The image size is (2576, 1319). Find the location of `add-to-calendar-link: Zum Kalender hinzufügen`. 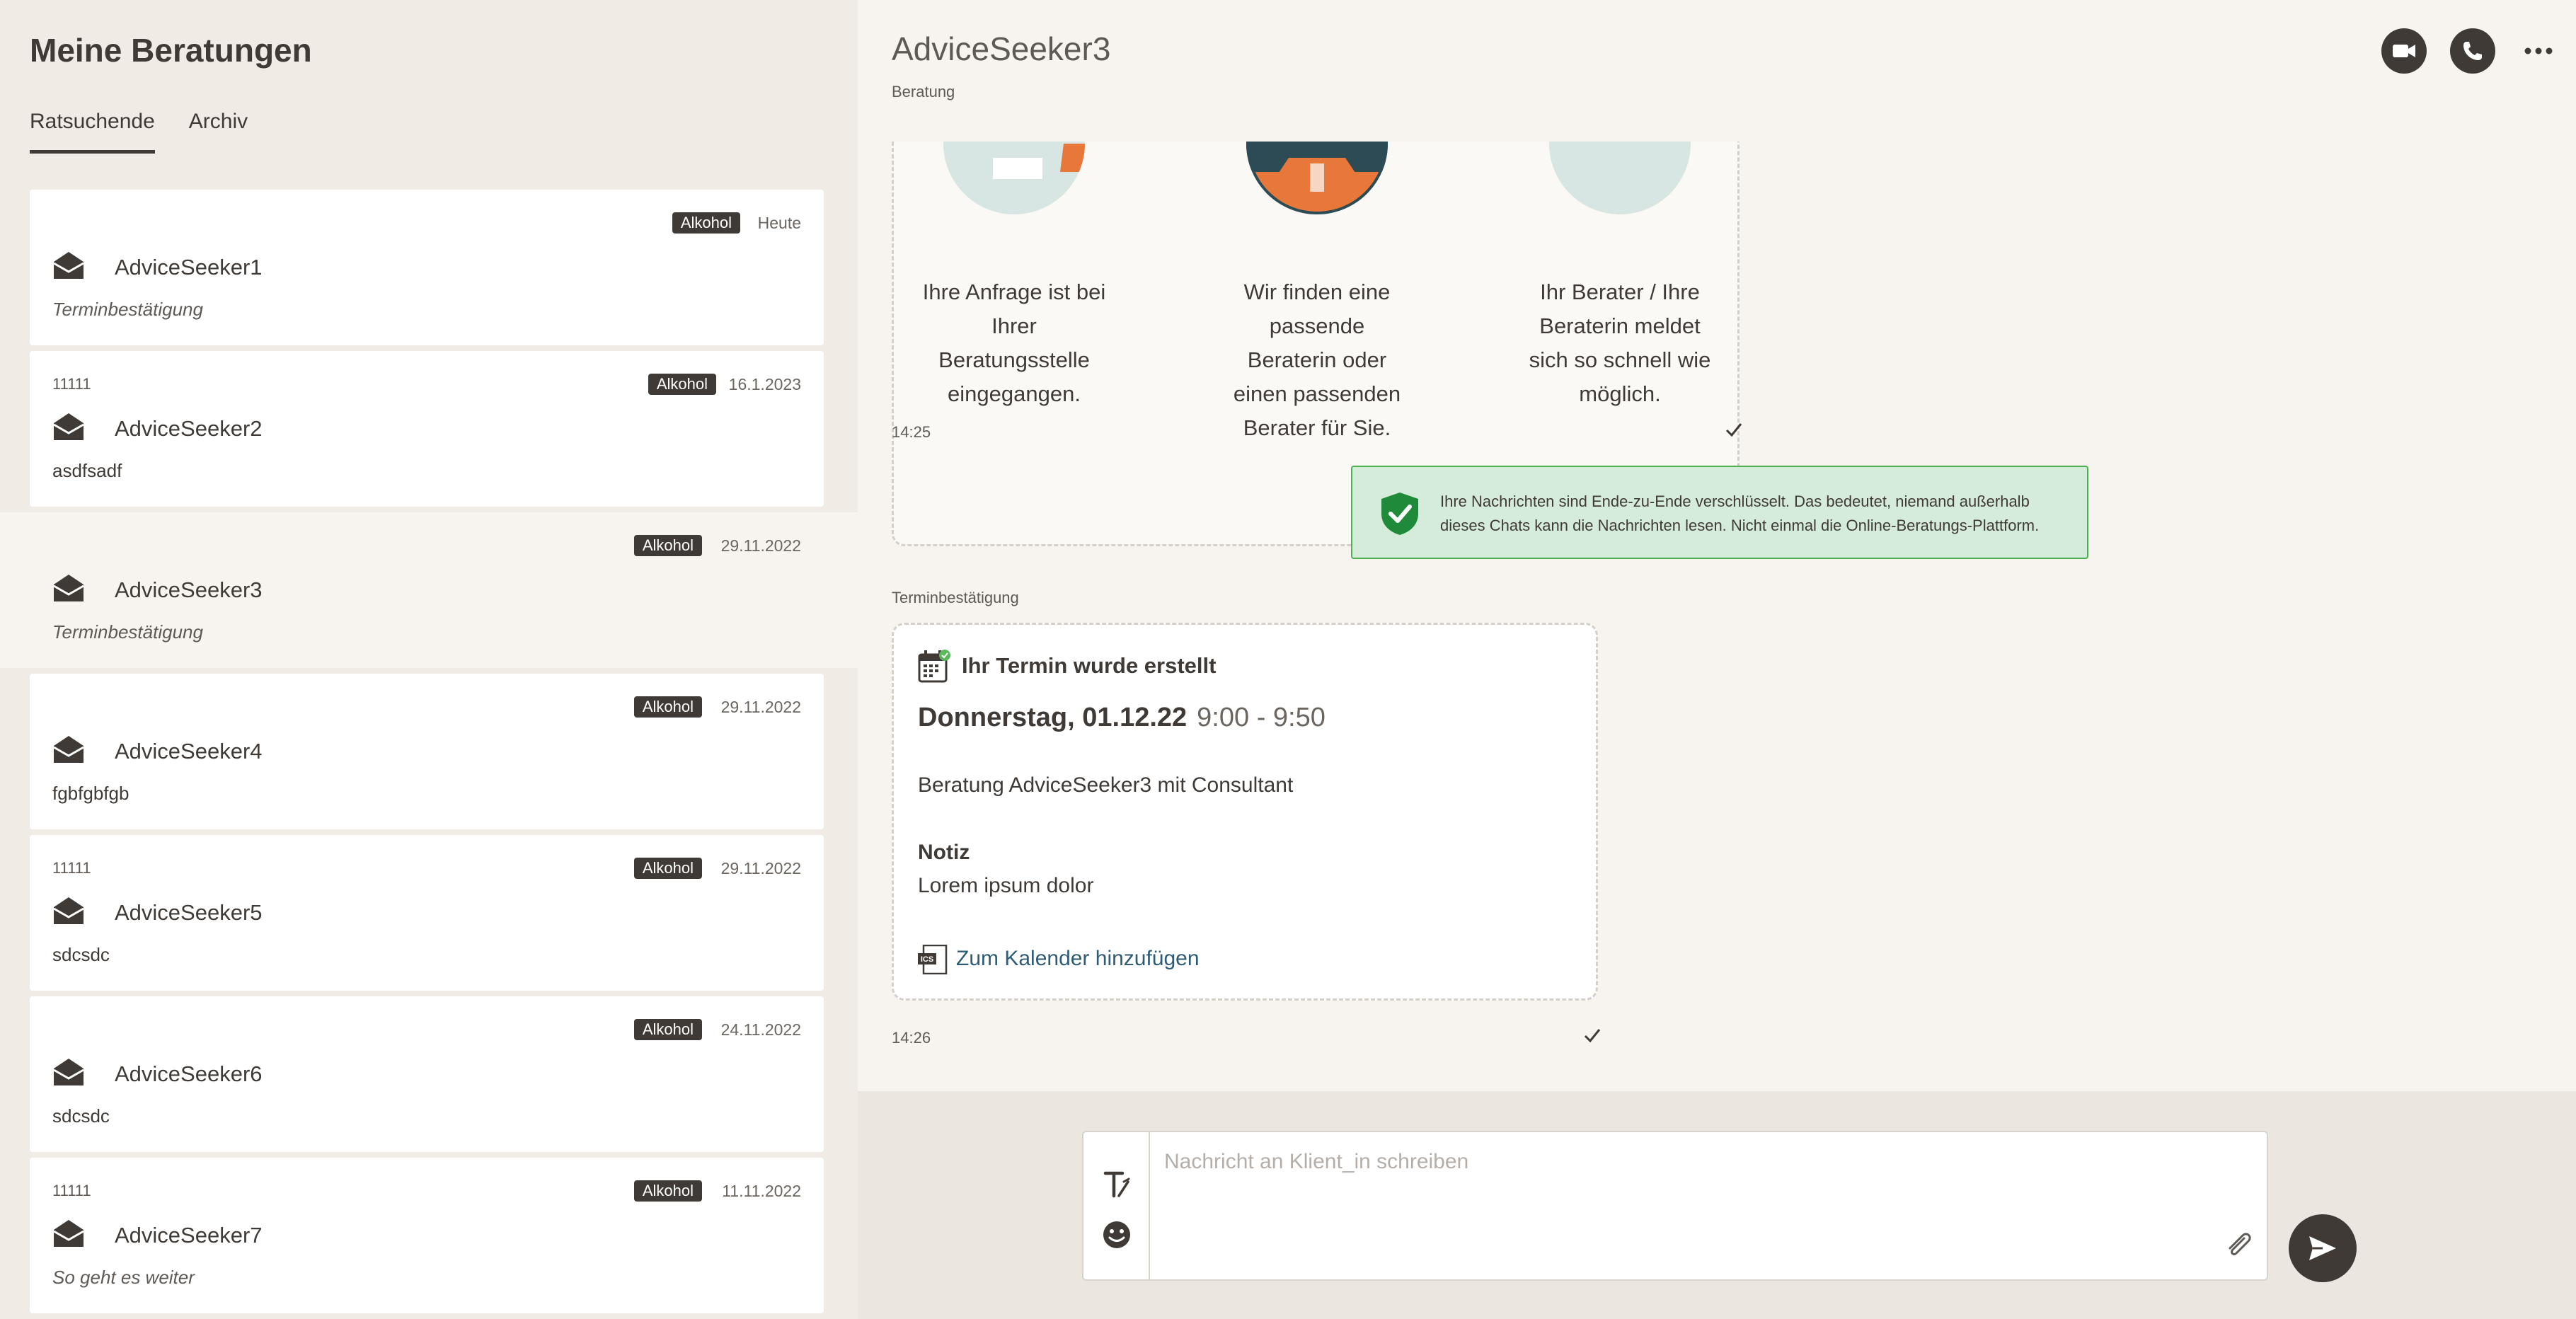

add-to-calendar-link: Zum Kalender hinzufügen is located at coordinates (1078, 959).